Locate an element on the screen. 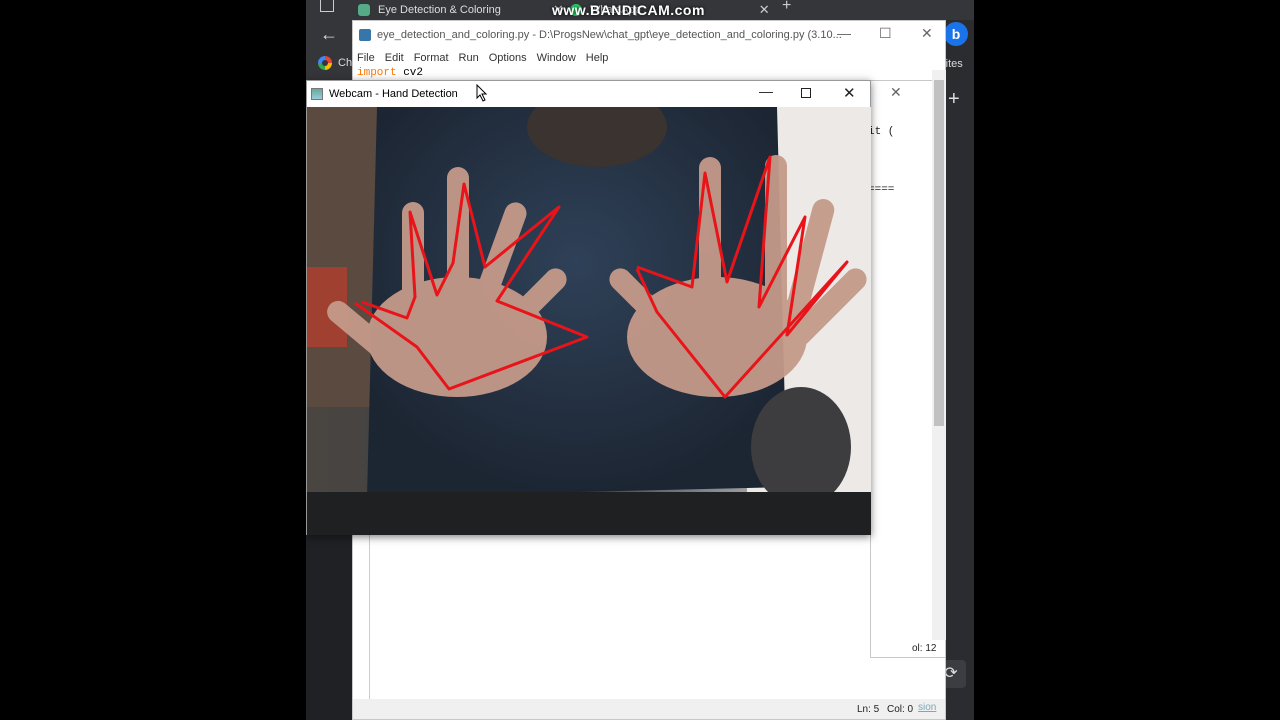 This screenshot has height=720, width=1280. cursor-icon is located at coordinates (482, 93).